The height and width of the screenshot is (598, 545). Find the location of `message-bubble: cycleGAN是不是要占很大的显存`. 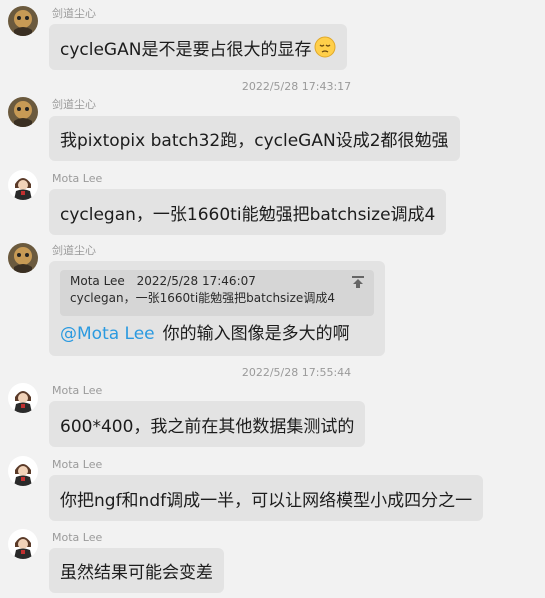

message-bubble: cycleGAN是不是要占很大的显存 is located at coordinates (198, 47).